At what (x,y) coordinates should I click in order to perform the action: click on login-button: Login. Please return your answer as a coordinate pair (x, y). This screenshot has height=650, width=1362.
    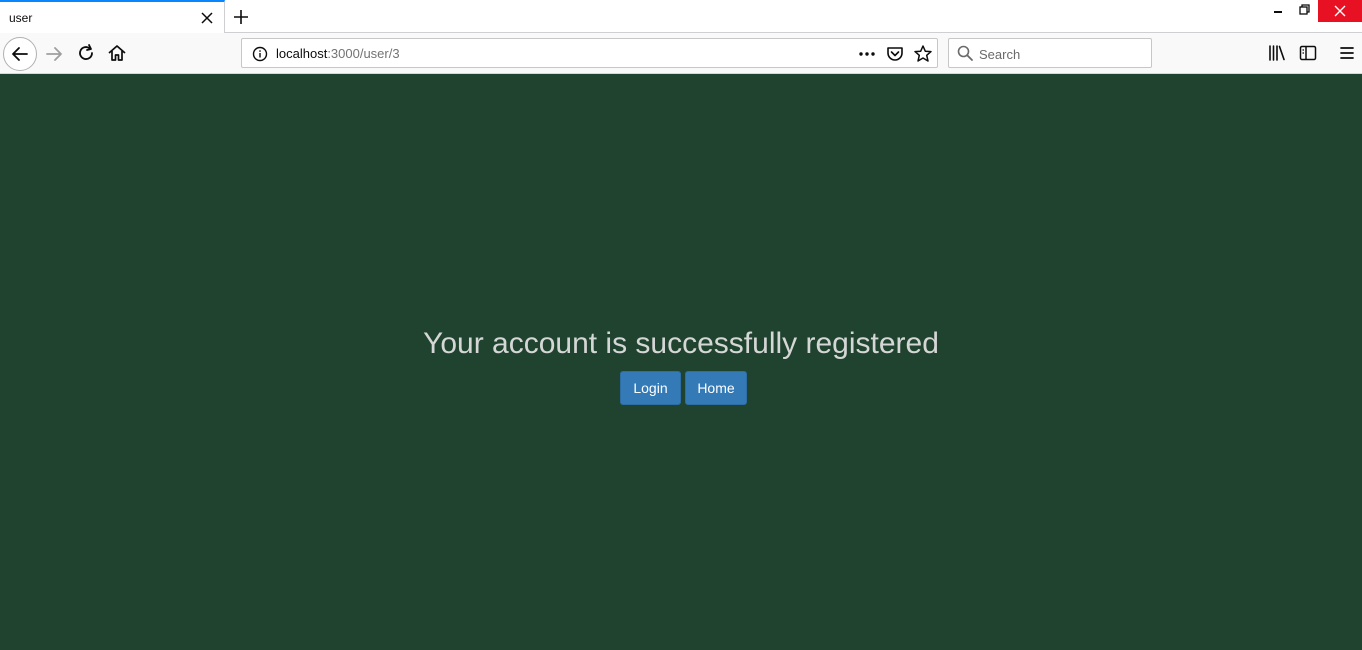
    Looking at the image, I should click on (650, 388).